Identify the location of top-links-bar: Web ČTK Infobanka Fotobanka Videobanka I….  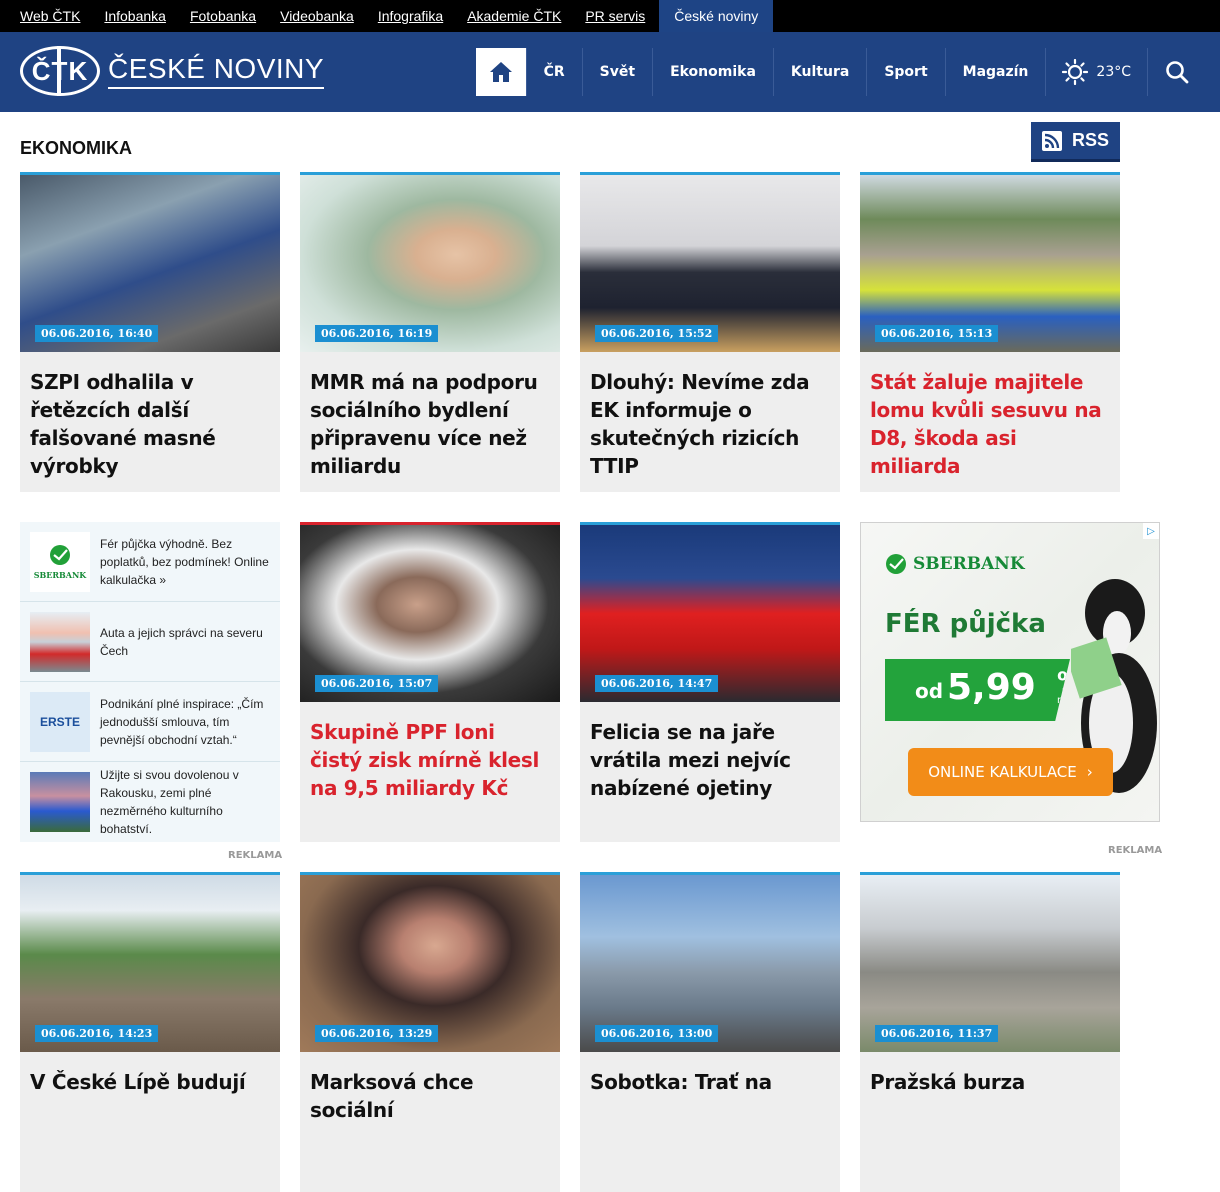
(610, 16).